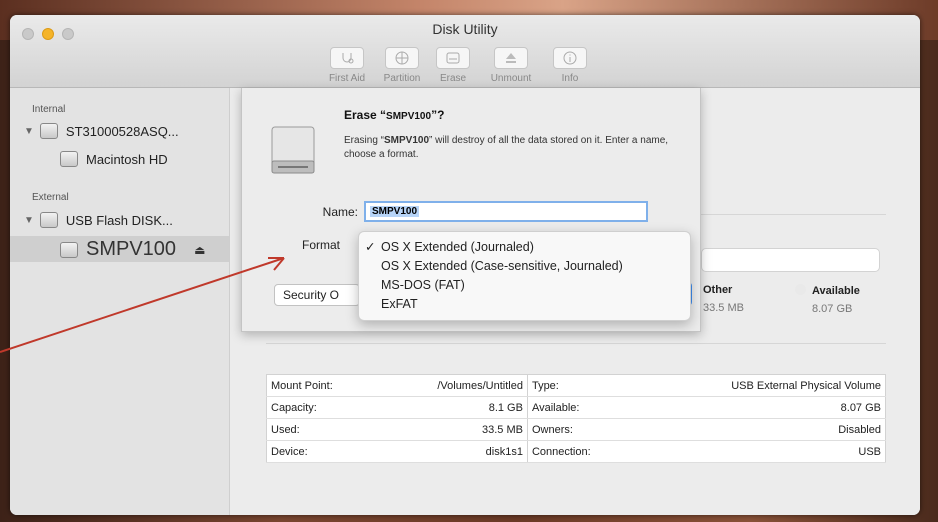 The image size is (938, 522). Describe the element at coordinates (49, 109) in the screenshot. I see `sidebar-section-internal: Internal` at that location.